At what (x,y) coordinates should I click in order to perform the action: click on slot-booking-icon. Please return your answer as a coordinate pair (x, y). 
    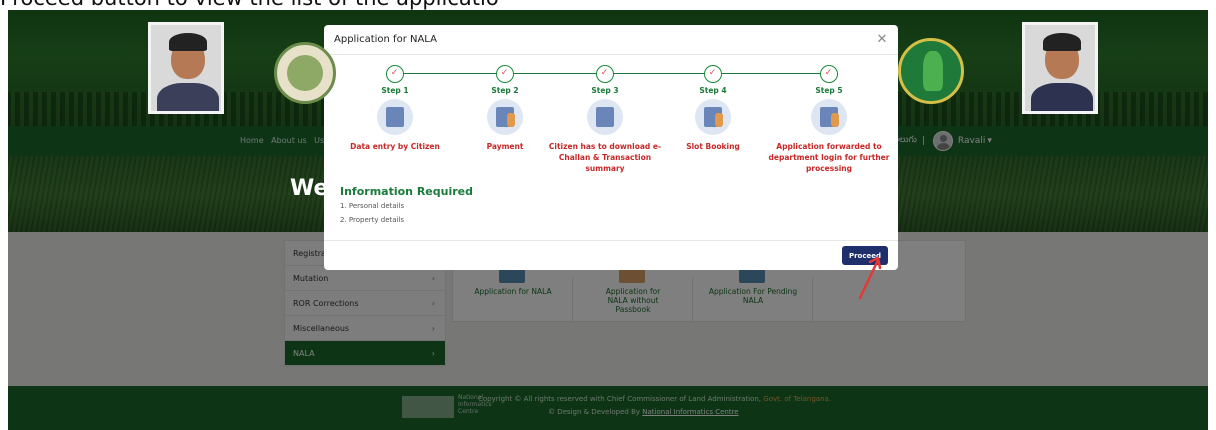
    Looking at the image, I should click on (713, 117).